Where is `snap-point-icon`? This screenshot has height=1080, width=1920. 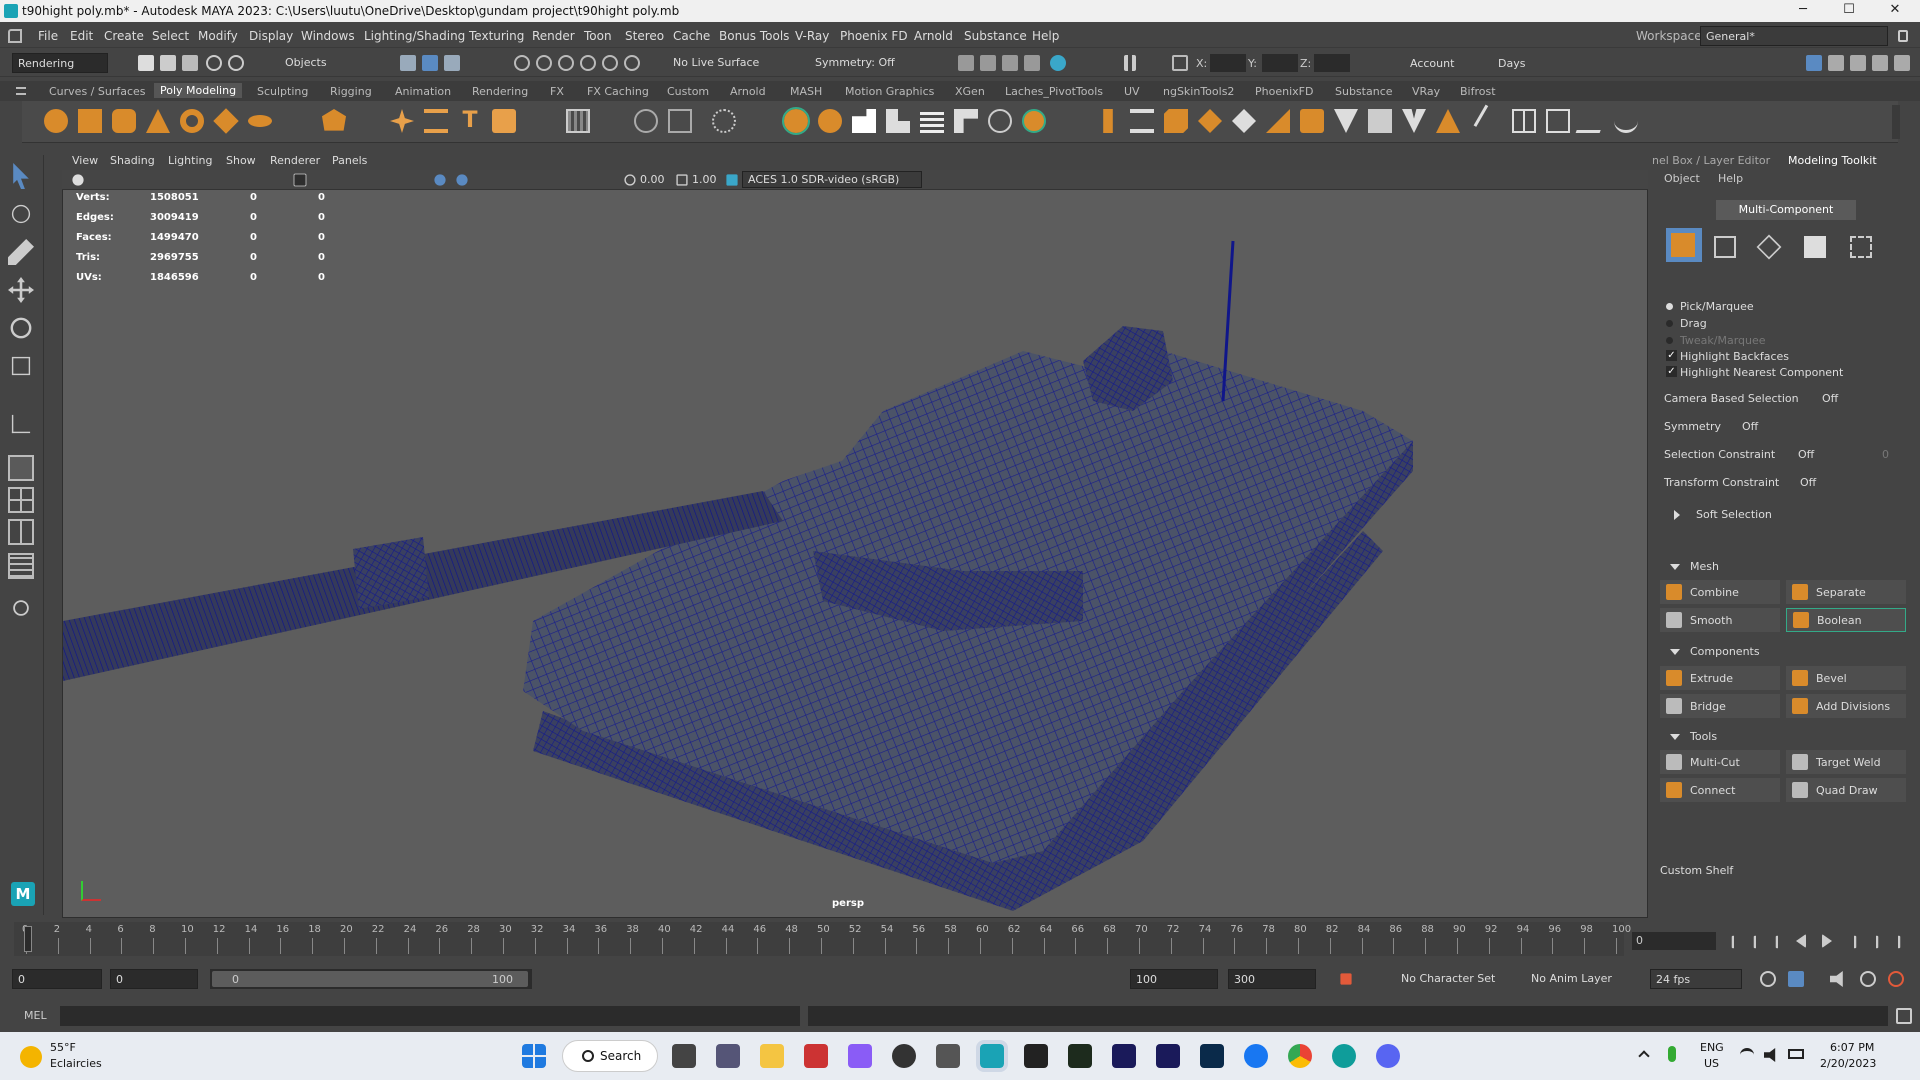
snap-point-icon is located at coordinates (566, 63).